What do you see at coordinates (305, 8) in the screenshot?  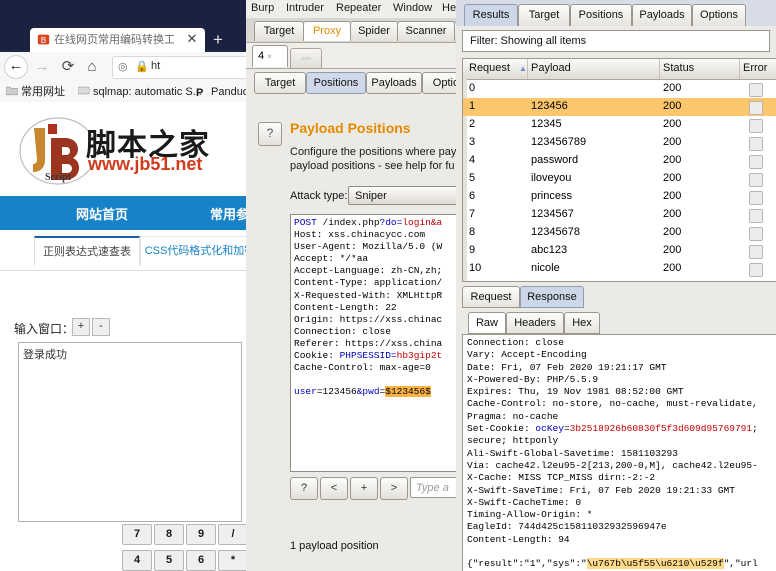 I see `menu-intruder: Intruder` at bounding box center [305, 8].